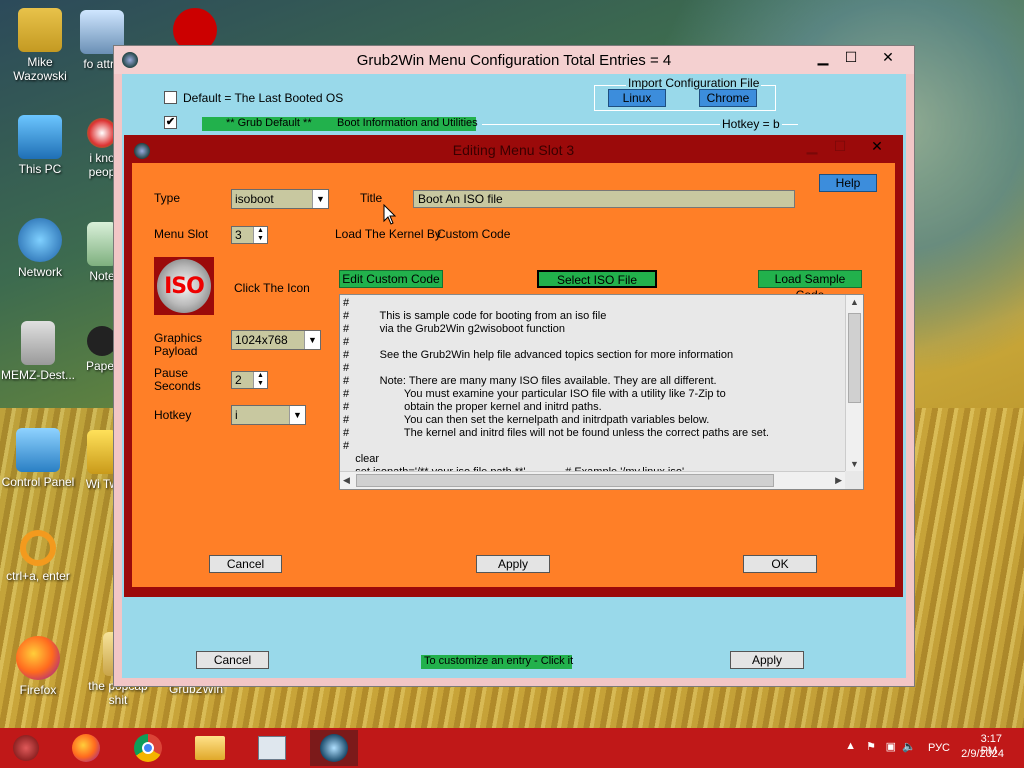 Image resolution: width=1024 pixels, height=768 pixels. What do you see at coordinates (254, 199) in the screenshot?
I see `type-select-value: isoboot` at bounding box center [254, 199].